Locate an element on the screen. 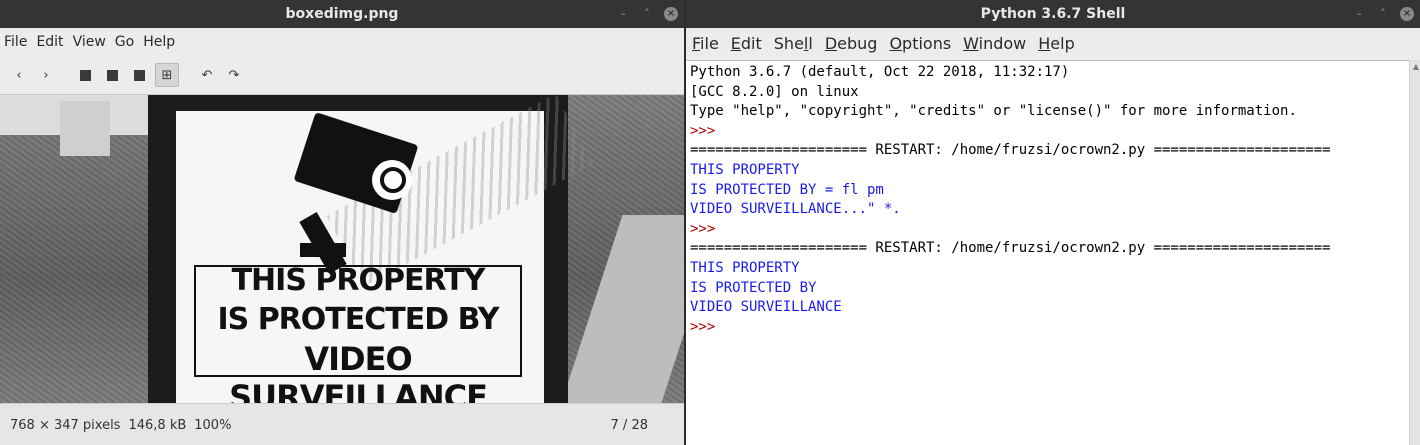 The width and height of the screenshot is (1420, 445). next-arrow-icon: › is located at coordinates (46, 75).